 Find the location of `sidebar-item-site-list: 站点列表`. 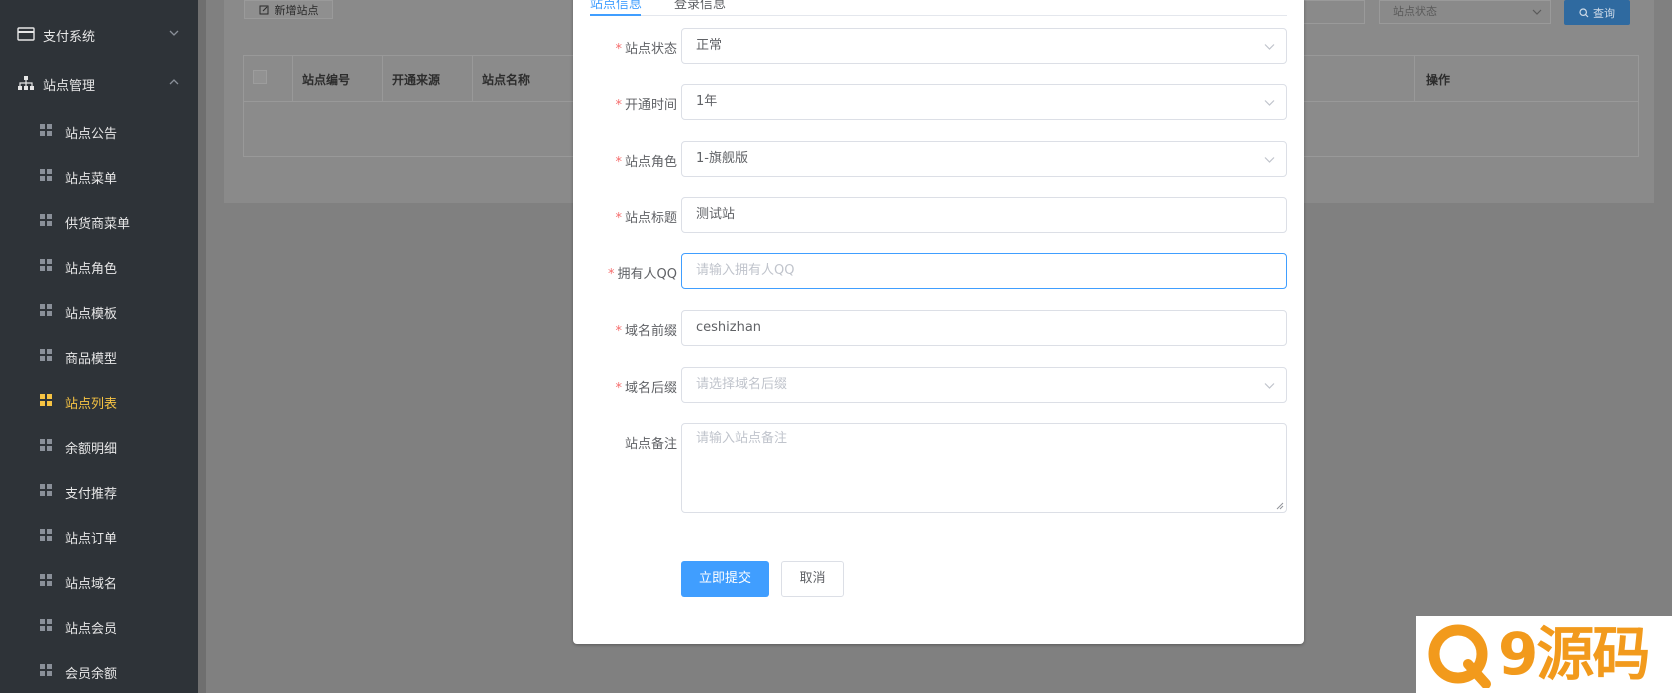

sidebar-item-site-list: 站点列表 is located at coordinates (99, 401).